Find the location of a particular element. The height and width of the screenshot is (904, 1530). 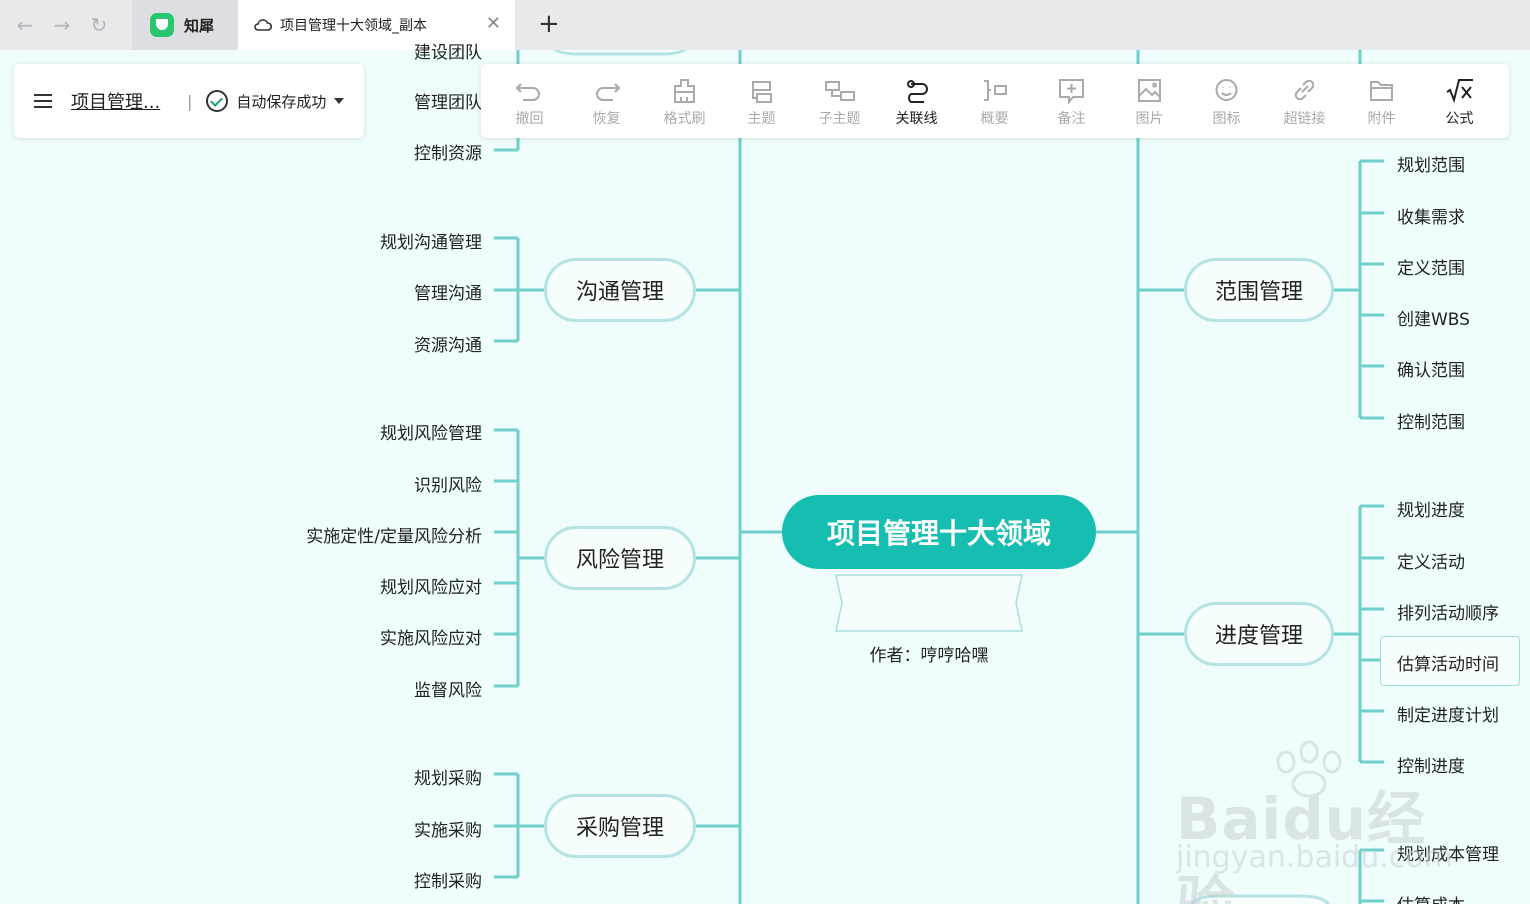

tool-label: 概要 is located at coordinates (994, 119).